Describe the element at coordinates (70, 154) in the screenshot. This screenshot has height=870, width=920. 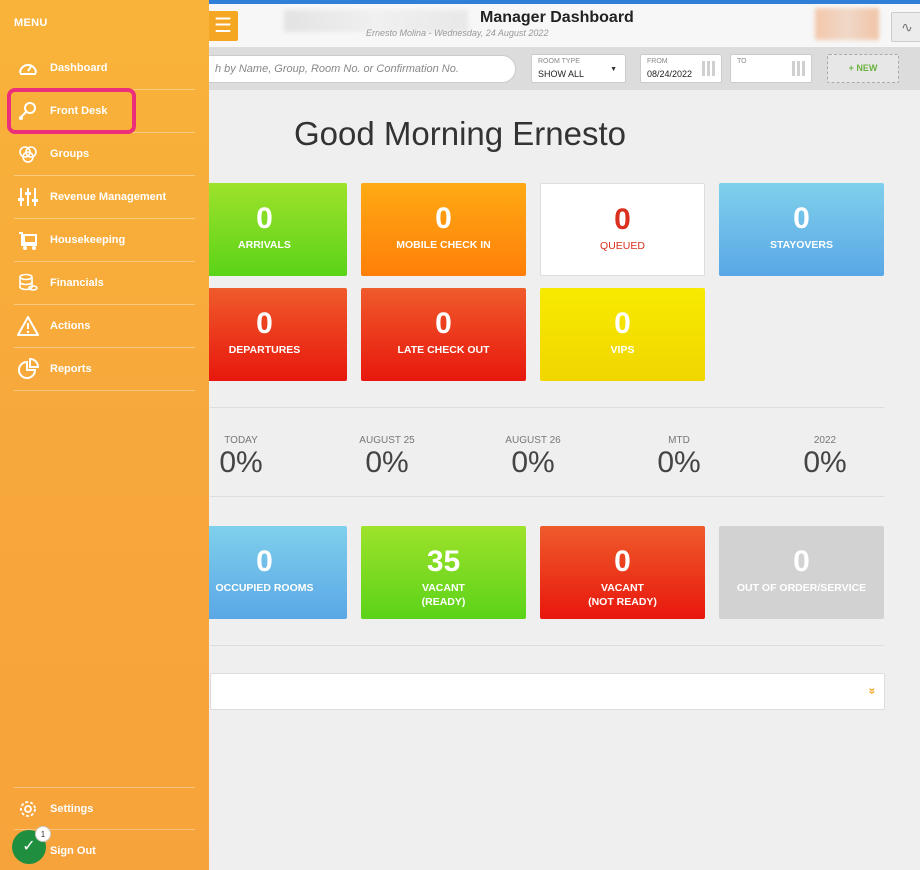
I see `sidebar-item-label: Groups` at that location.